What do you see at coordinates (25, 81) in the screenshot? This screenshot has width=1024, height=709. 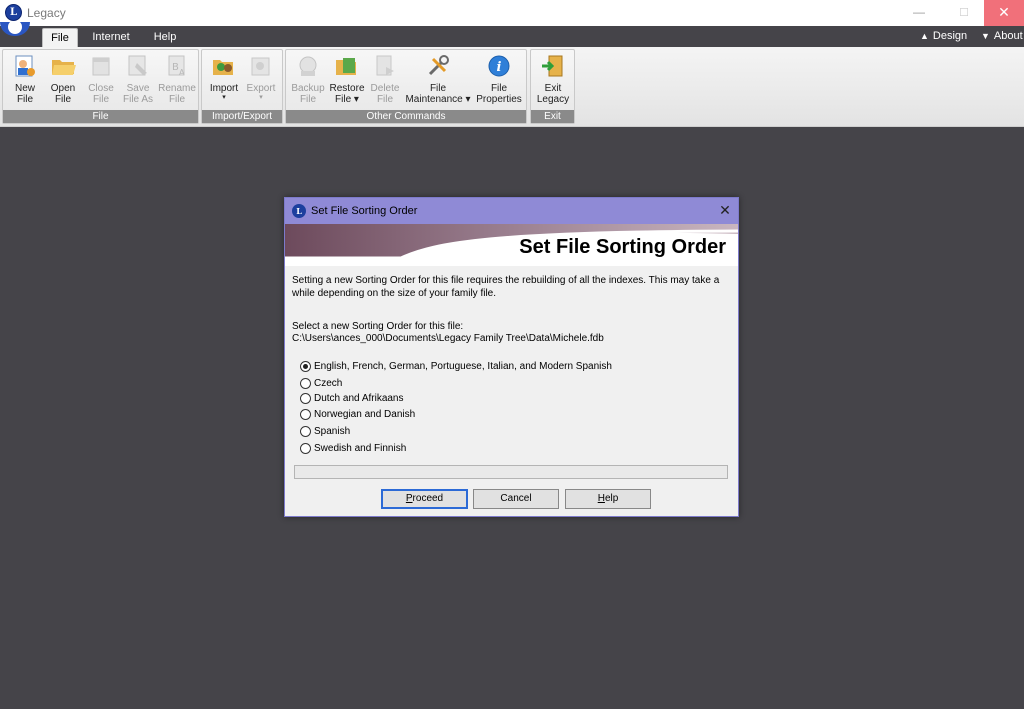 I see `new-file-button: New File` at bounding box center [25, 81].